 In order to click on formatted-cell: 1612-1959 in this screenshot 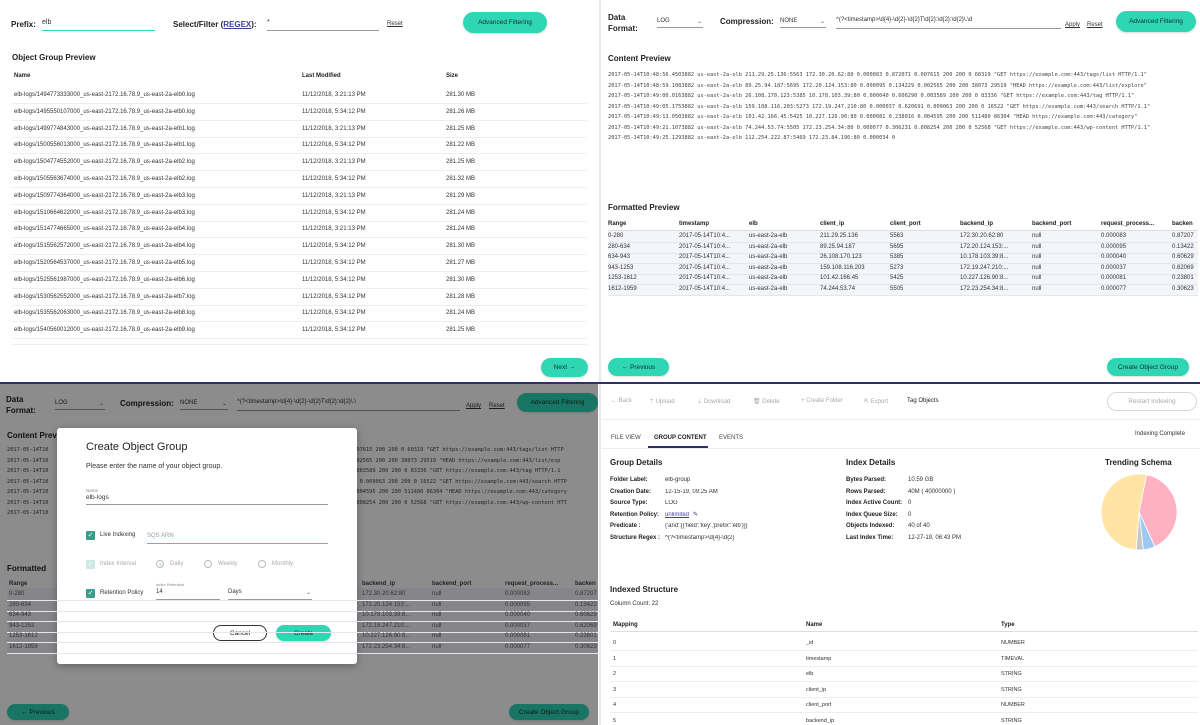, I will do `click(622, 288)`.